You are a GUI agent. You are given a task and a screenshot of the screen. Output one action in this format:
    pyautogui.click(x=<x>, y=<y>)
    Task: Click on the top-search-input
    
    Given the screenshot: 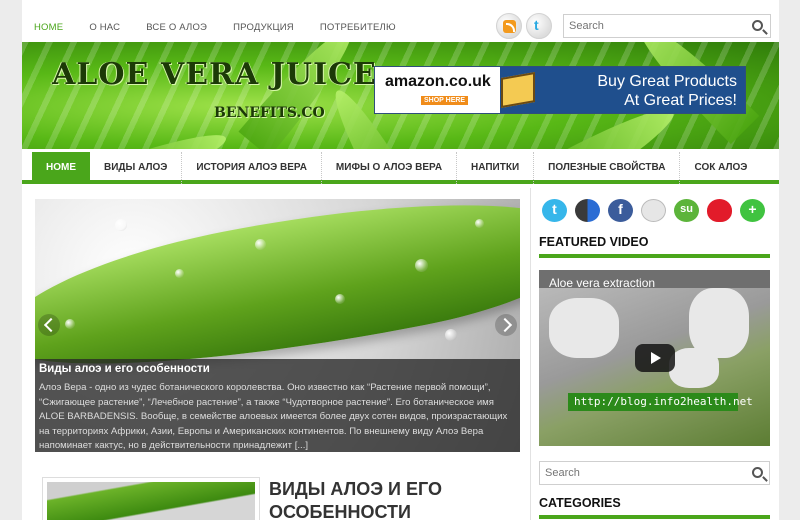 What is the action you would take?
    pyautogui.click(x=644, y=26)
    